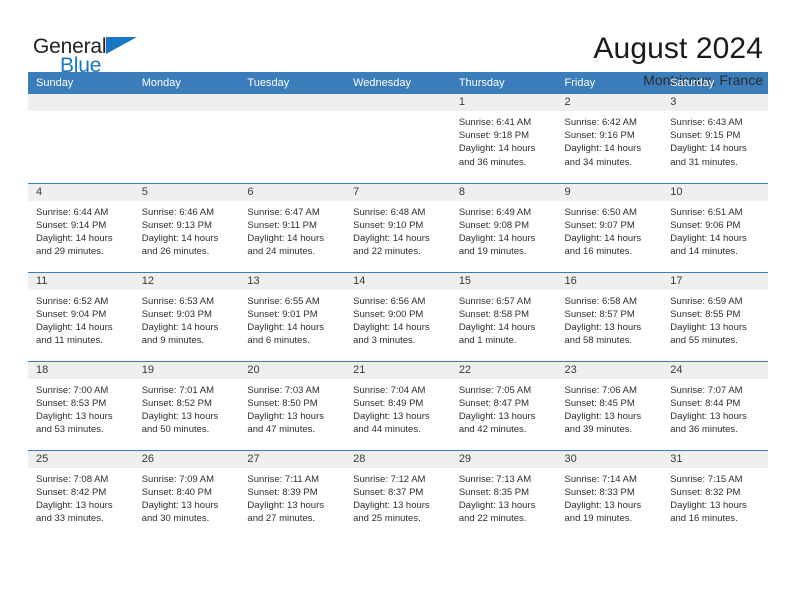  What do you see at coordinates (599, 136) in the screenshot?
I see `sunset-text: Sunset: 9:16 PM` at bounding box center [599, 136].